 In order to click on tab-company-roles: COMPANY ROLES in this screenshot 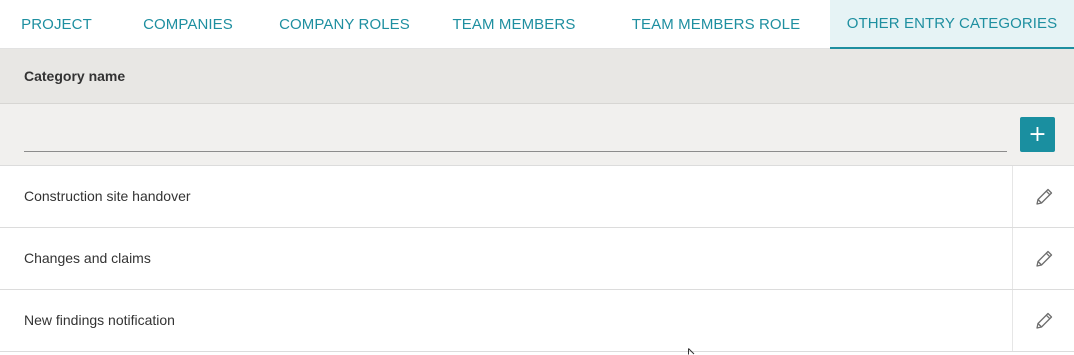, I will do `click(344, 24)`.